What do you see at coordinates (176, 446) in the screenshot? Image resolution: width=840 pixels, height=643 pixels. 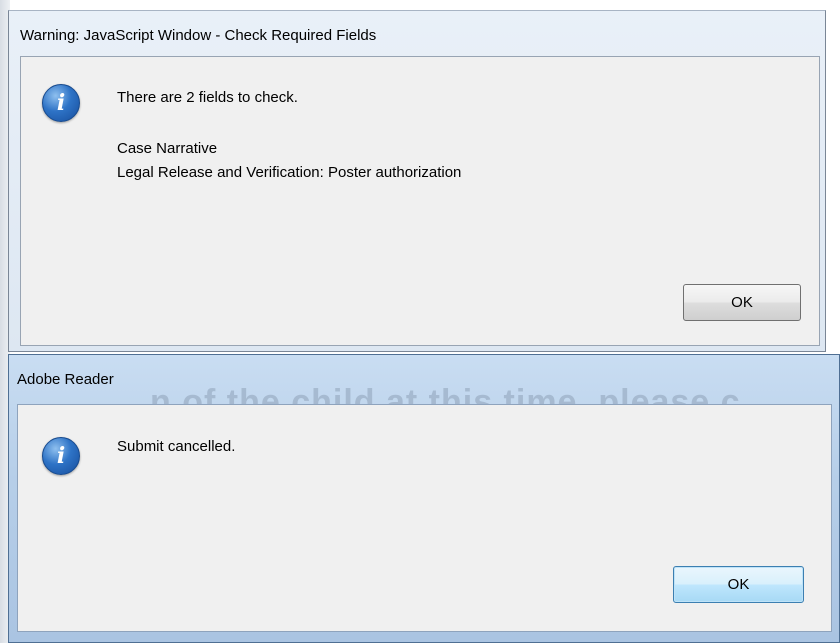 I see `submit-cancelled-message: Submit cancelled.` at bounding box center [176, 446].